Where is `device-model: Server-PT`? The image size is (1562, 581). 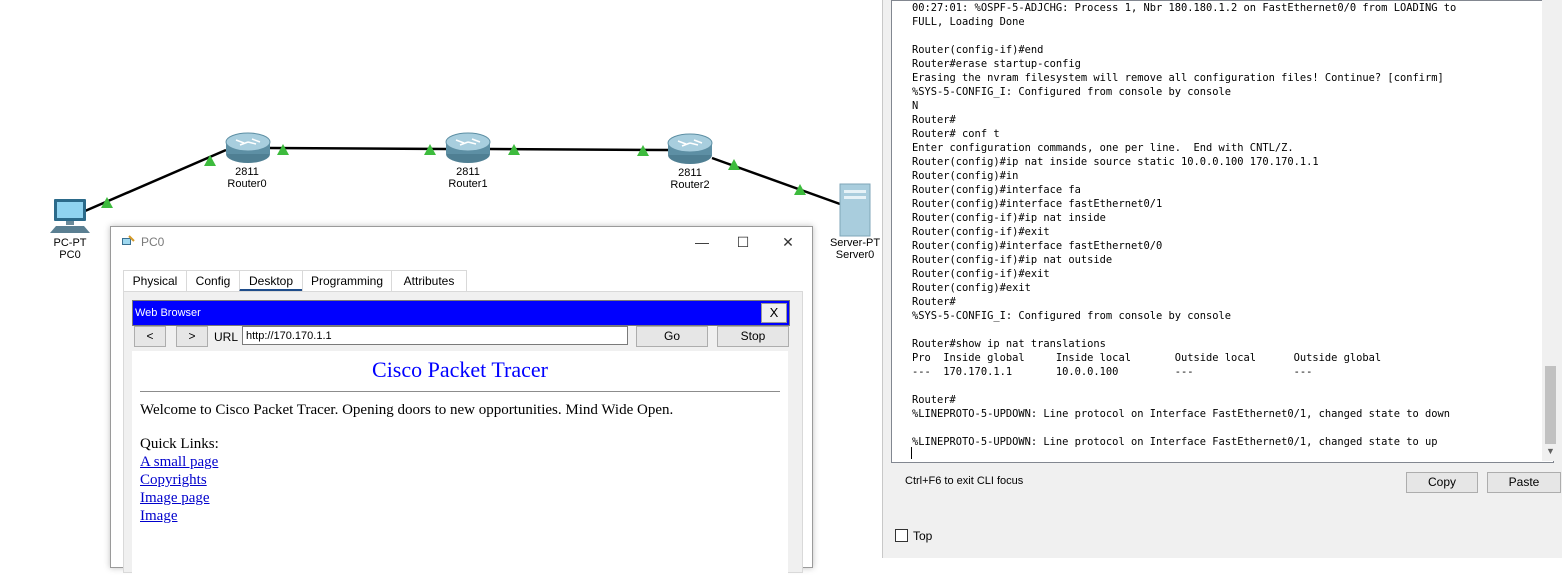
device-model: Server-PT is located at coordinates (855, 243).